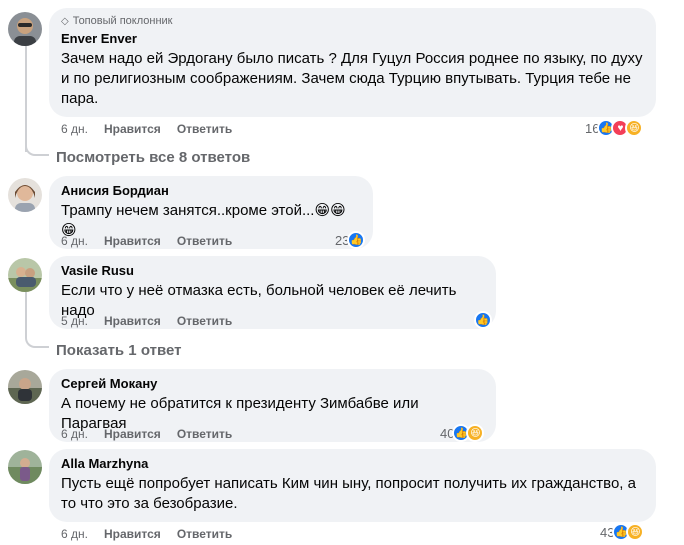 The height and width of the screenshot is (545, 684). Describe the element at coordinates (614, 128) in the screenshot. I see `reactions-summary: 16 👍 ♥ 😆` at that location.